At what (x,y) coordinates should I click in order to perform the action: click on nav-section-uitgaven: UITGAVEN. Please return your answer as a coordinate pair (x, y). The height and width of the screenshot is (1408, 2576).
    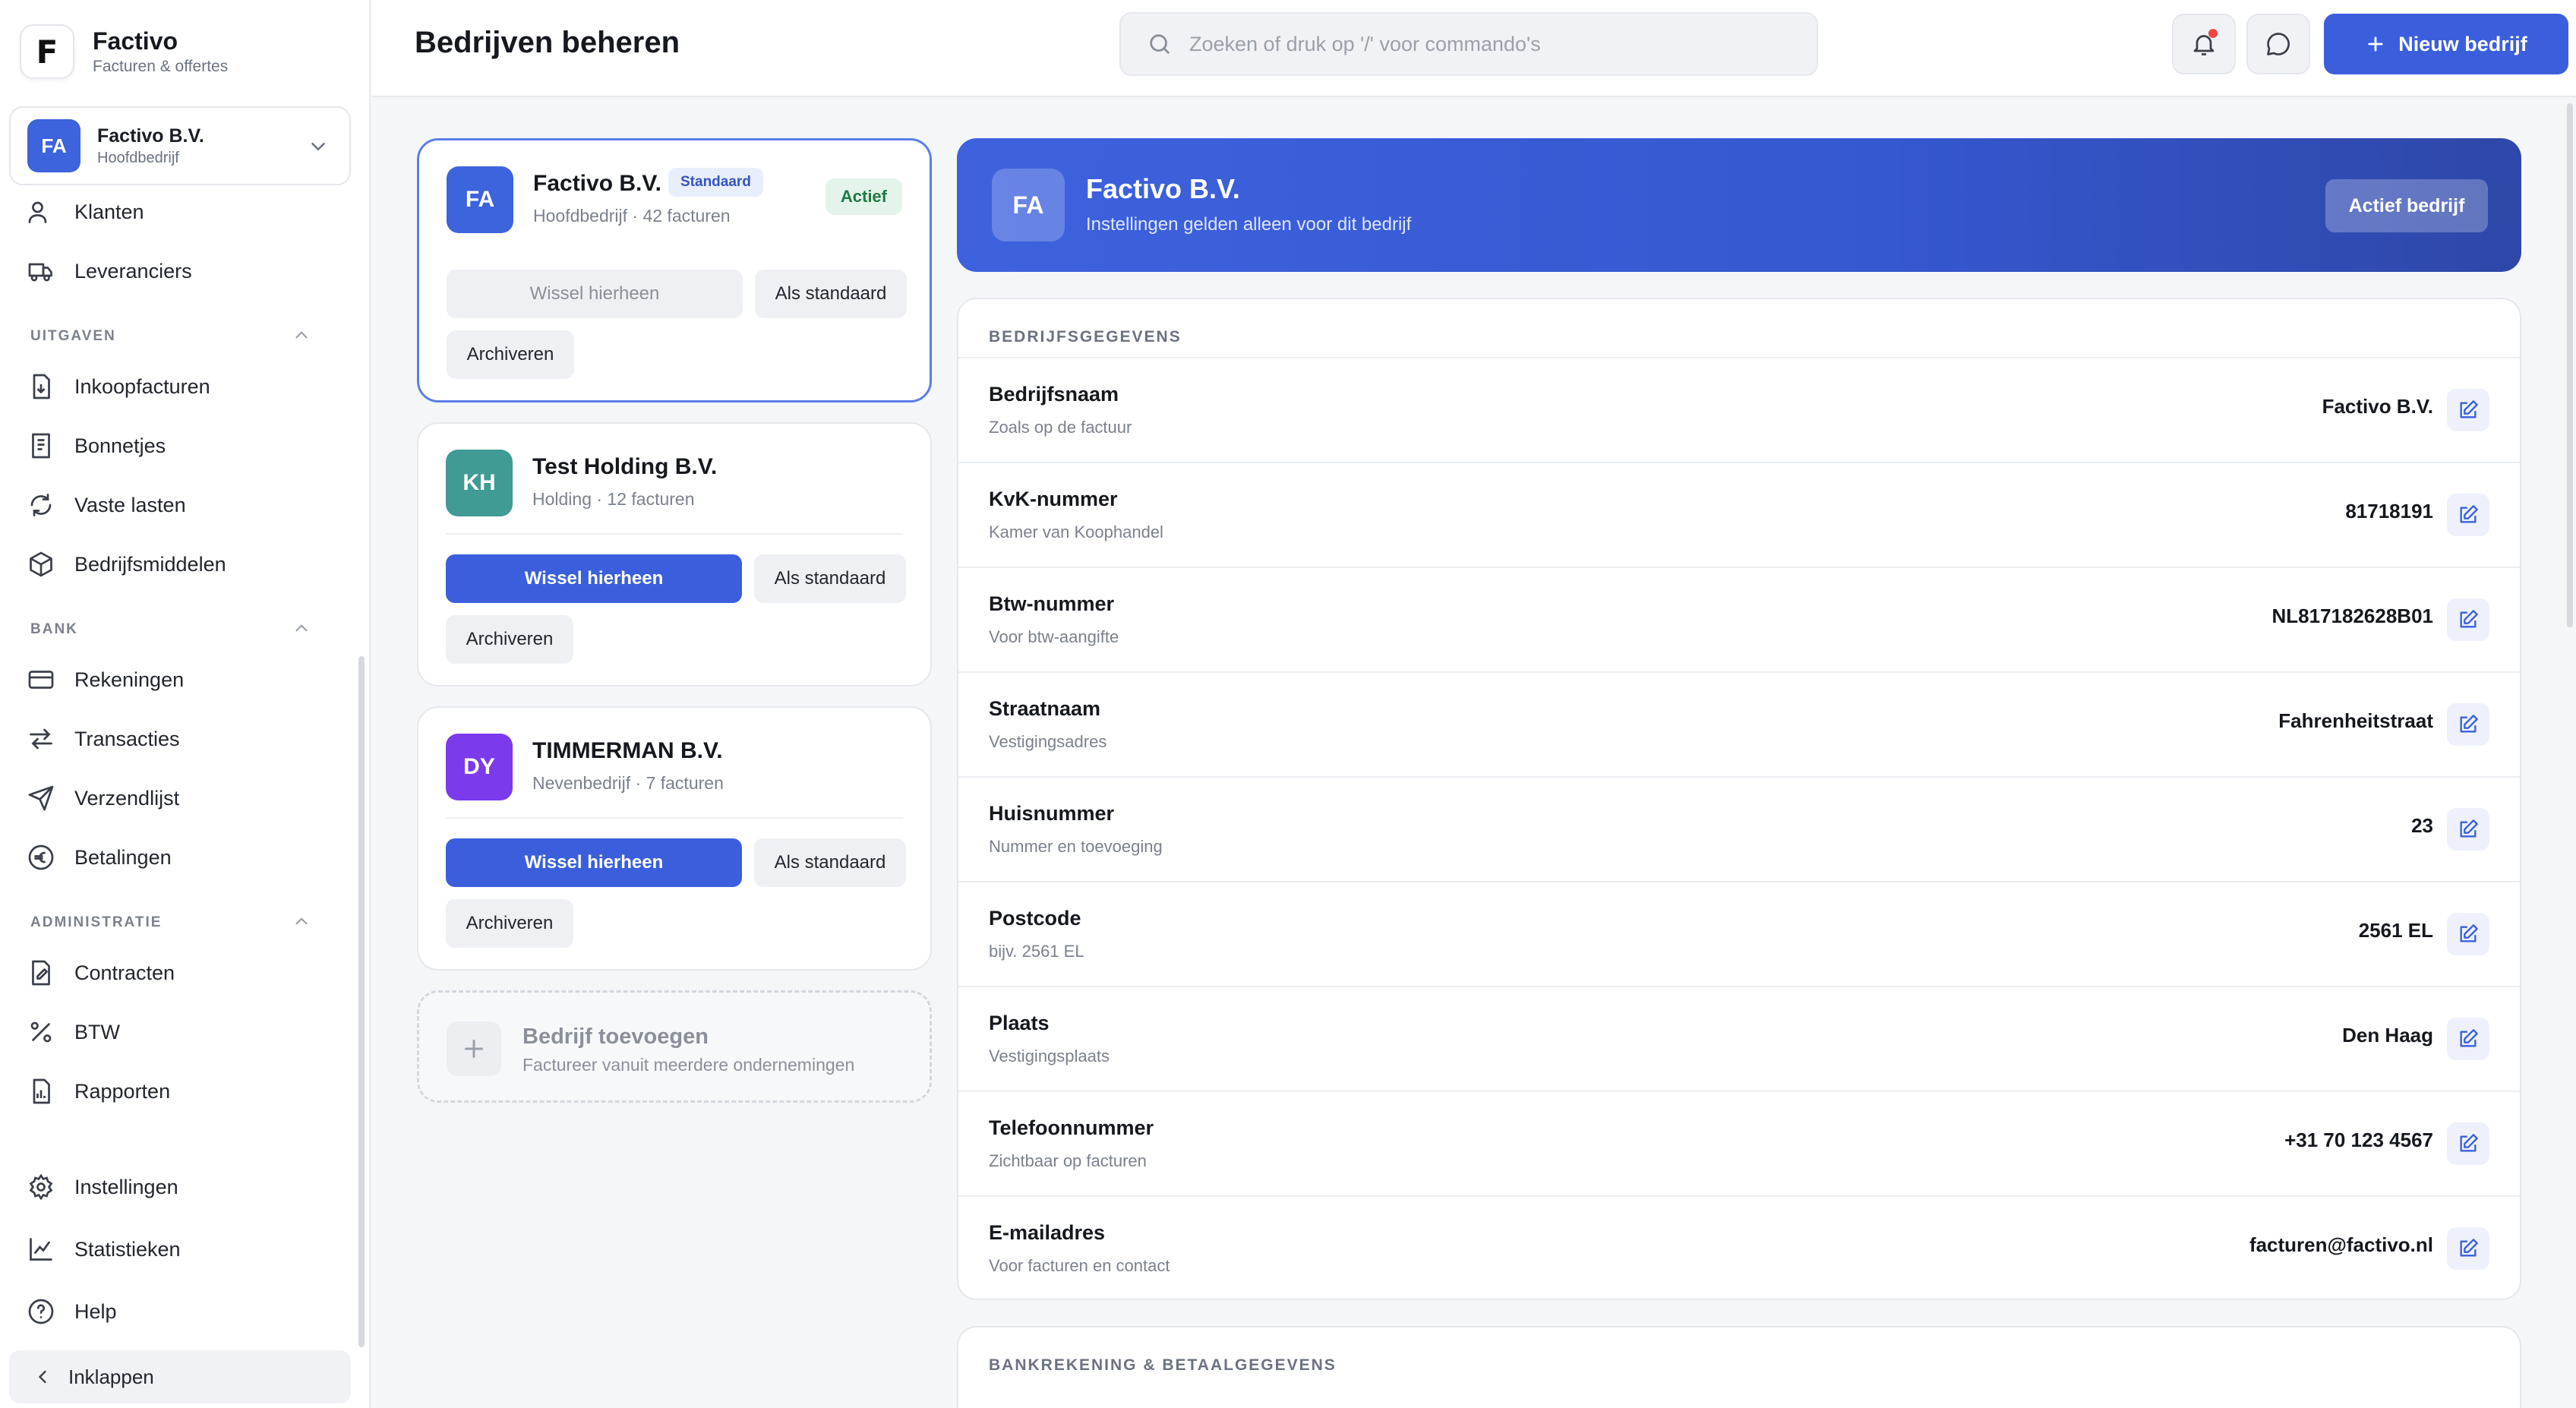
    Looking at the image, I should click on (73, 336).